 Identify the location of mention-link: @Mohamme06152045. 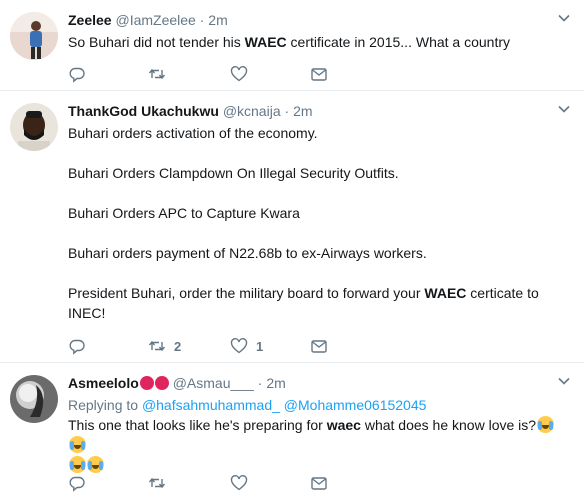
(355, 405).